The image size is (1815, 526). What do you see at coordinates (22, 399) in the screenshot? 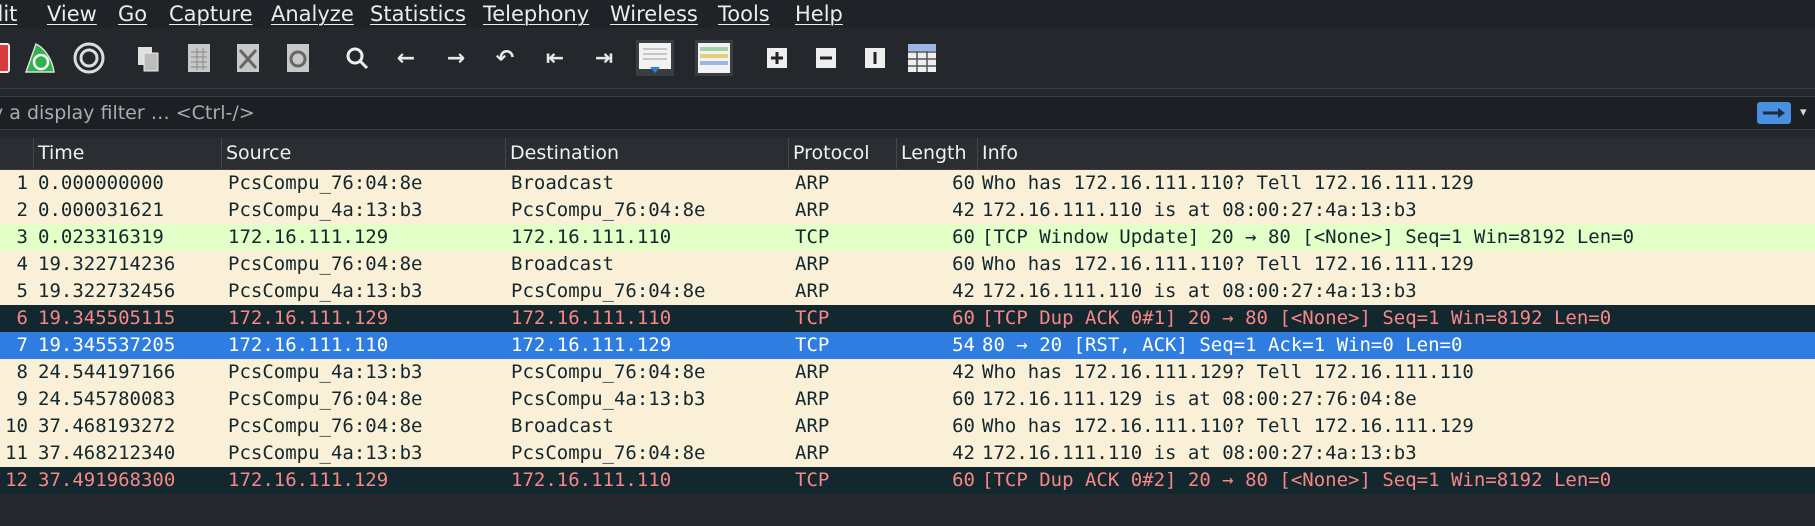
I see `packet-number: 9` at bounding box center [22, 399].